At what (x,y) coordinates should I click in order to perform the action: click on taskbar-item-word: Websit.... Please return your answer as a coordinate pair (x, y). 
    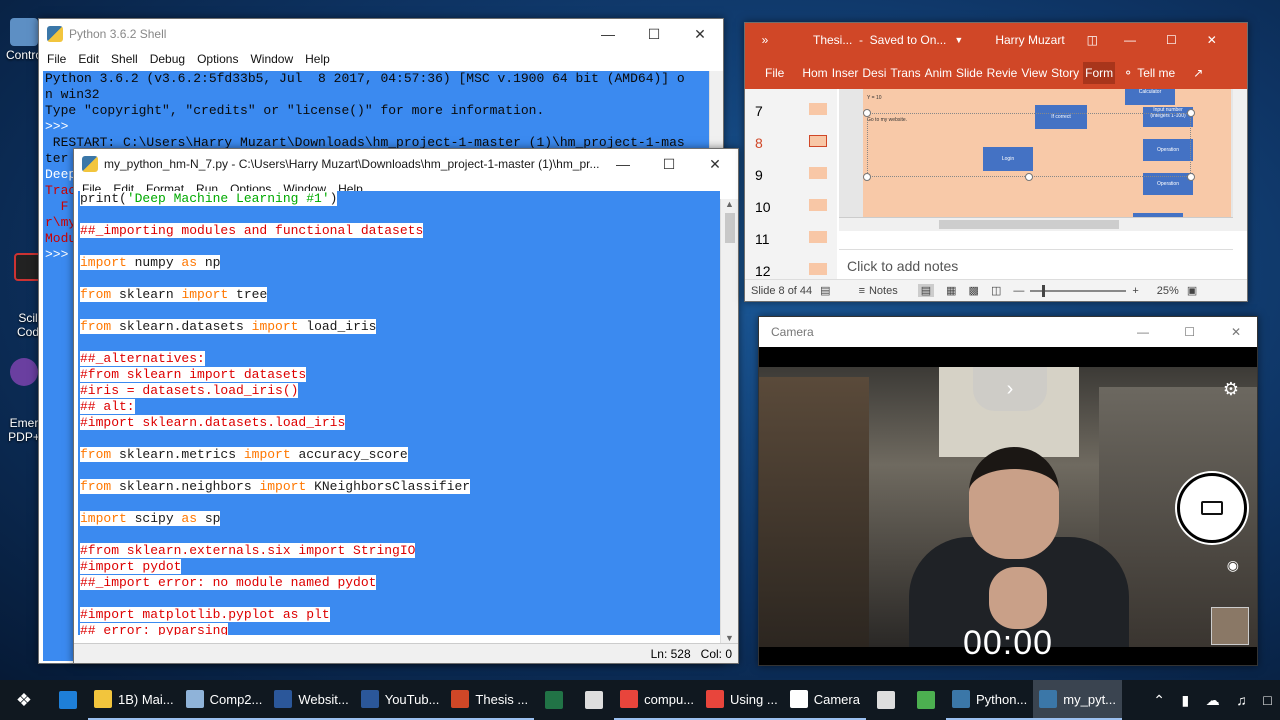
    Looking at the image, I should click on (311, 700).